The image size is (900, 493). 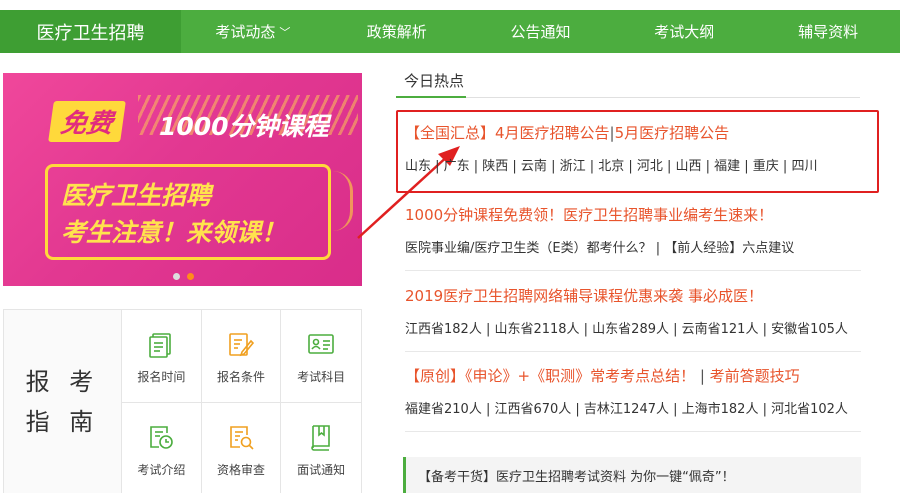 I want to click on nav-item-syllabus: 考试大纲, so click(x=684, y=31).